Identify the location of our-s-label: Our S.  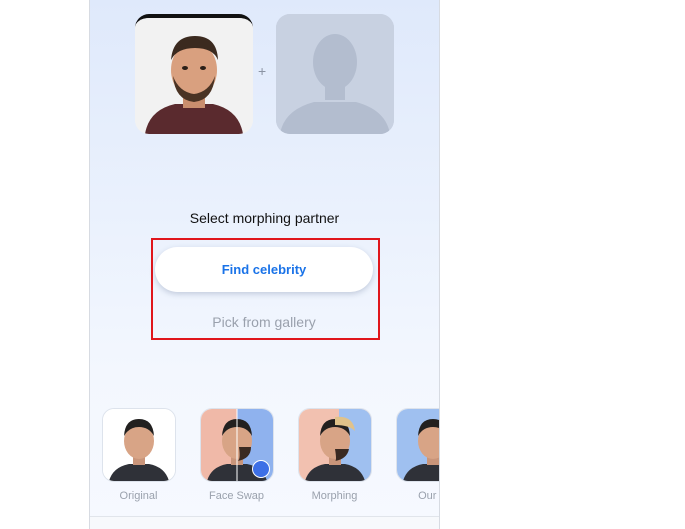
(428, 496).